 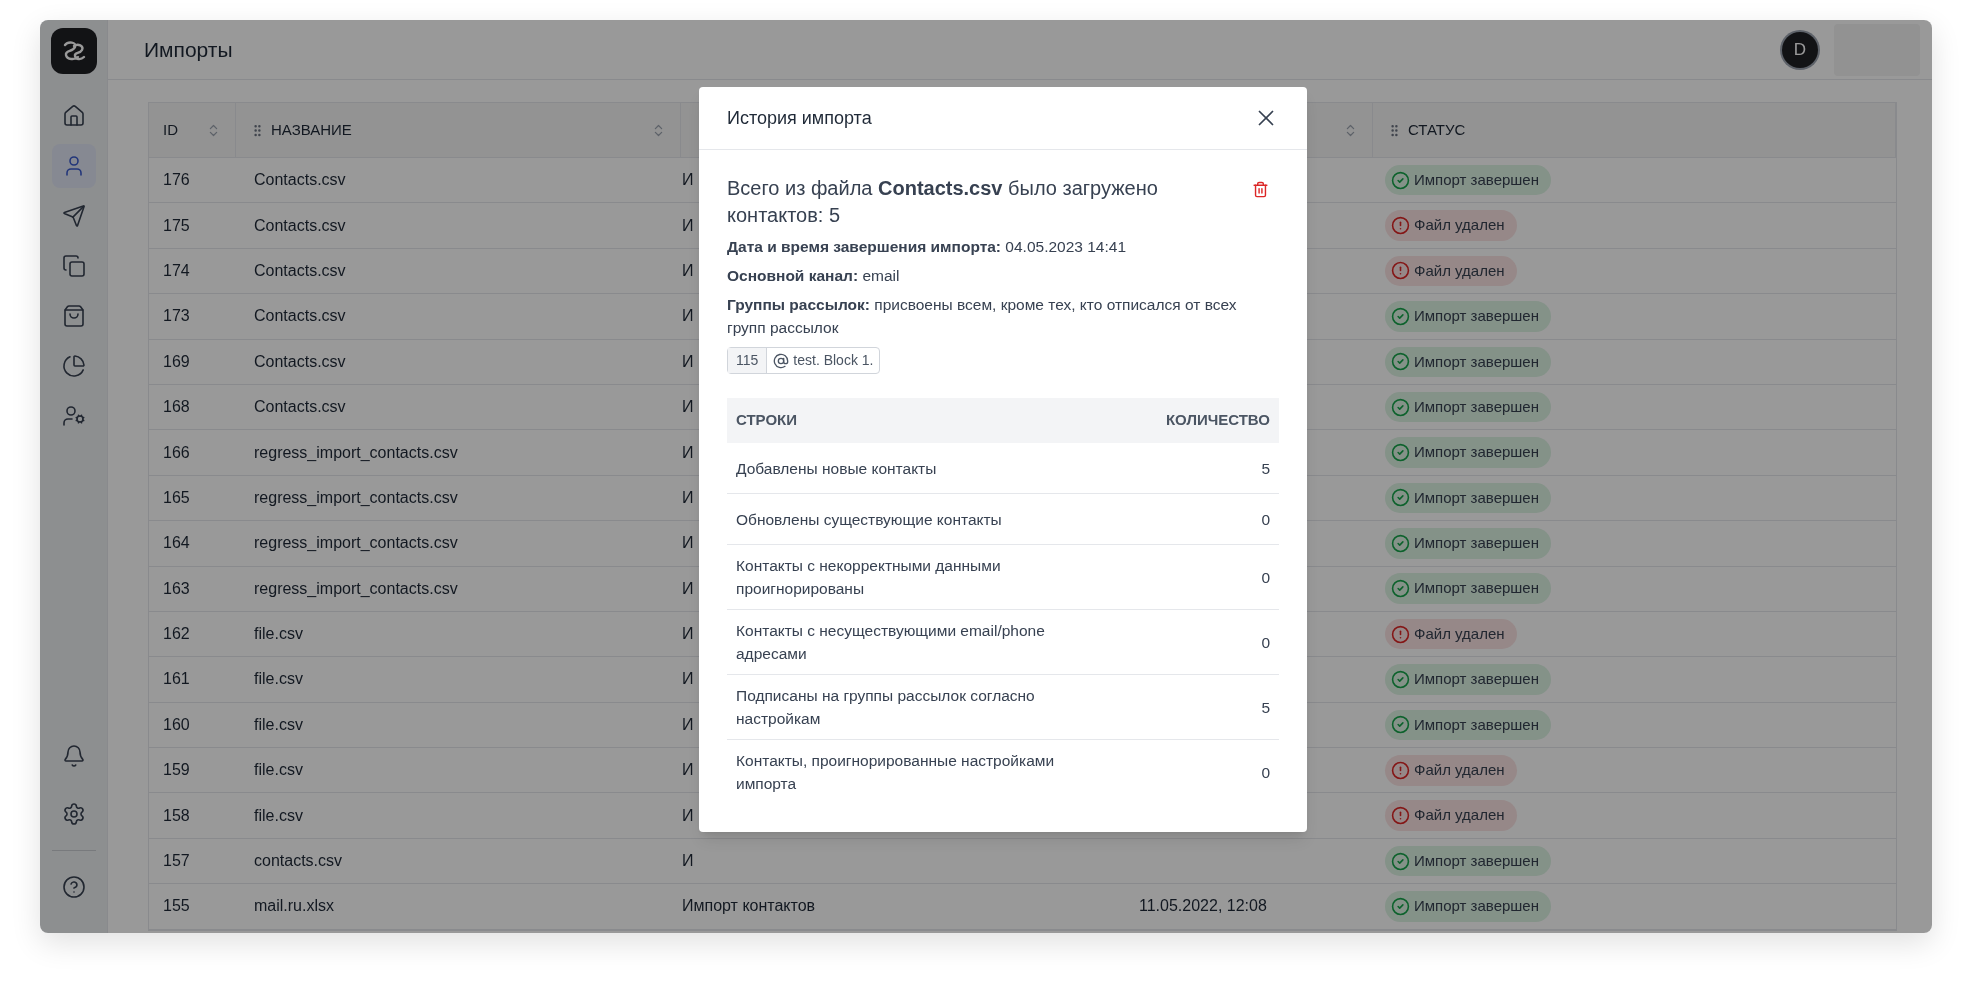 I want to click on table-cell-text: 168, so click(x=176, y=407).